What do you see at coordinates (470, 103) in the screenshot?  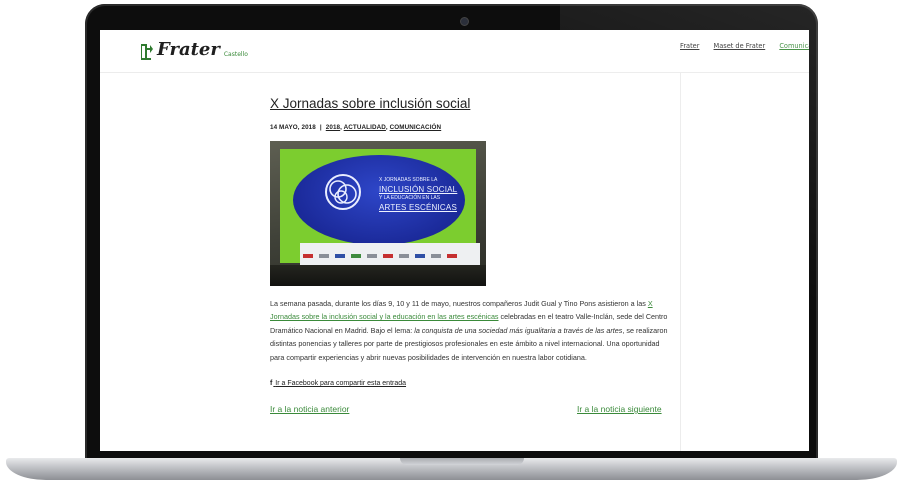 I see `post-title: X Jornadas sobre inclusión social` at bounding box center [470, 103].